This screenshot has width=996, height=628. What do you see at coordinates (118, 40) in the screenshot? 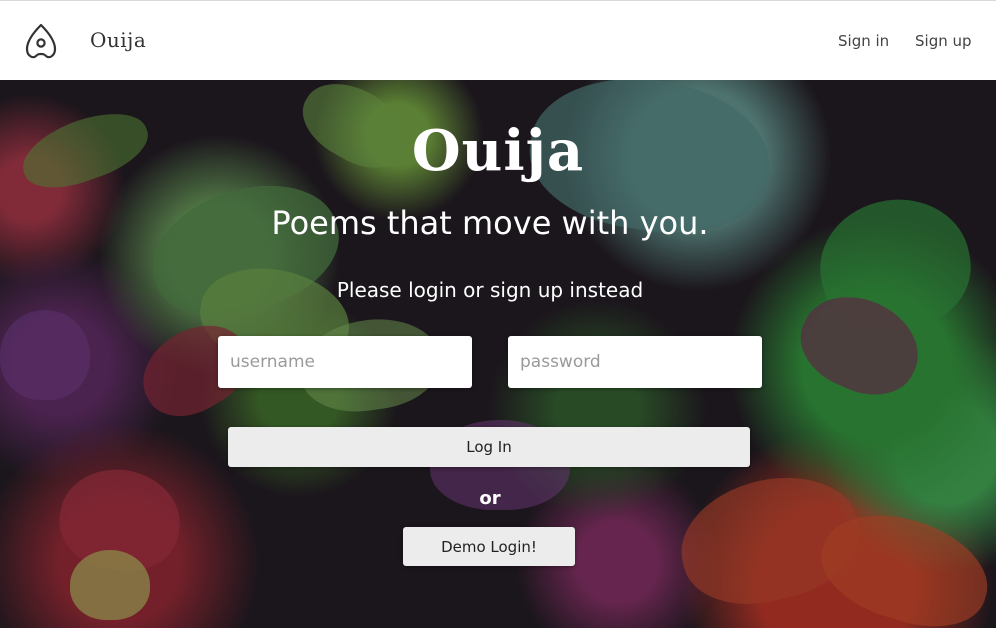
I see `brand-name: Ouija` at bounding box center [118, 40].